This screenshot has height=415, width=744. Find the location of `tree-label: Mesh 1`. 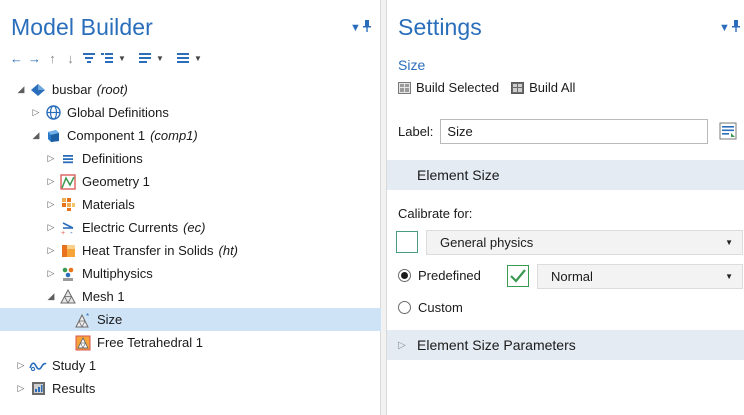

tree-label: Mesh 1 is located at coordinates (103, 296).